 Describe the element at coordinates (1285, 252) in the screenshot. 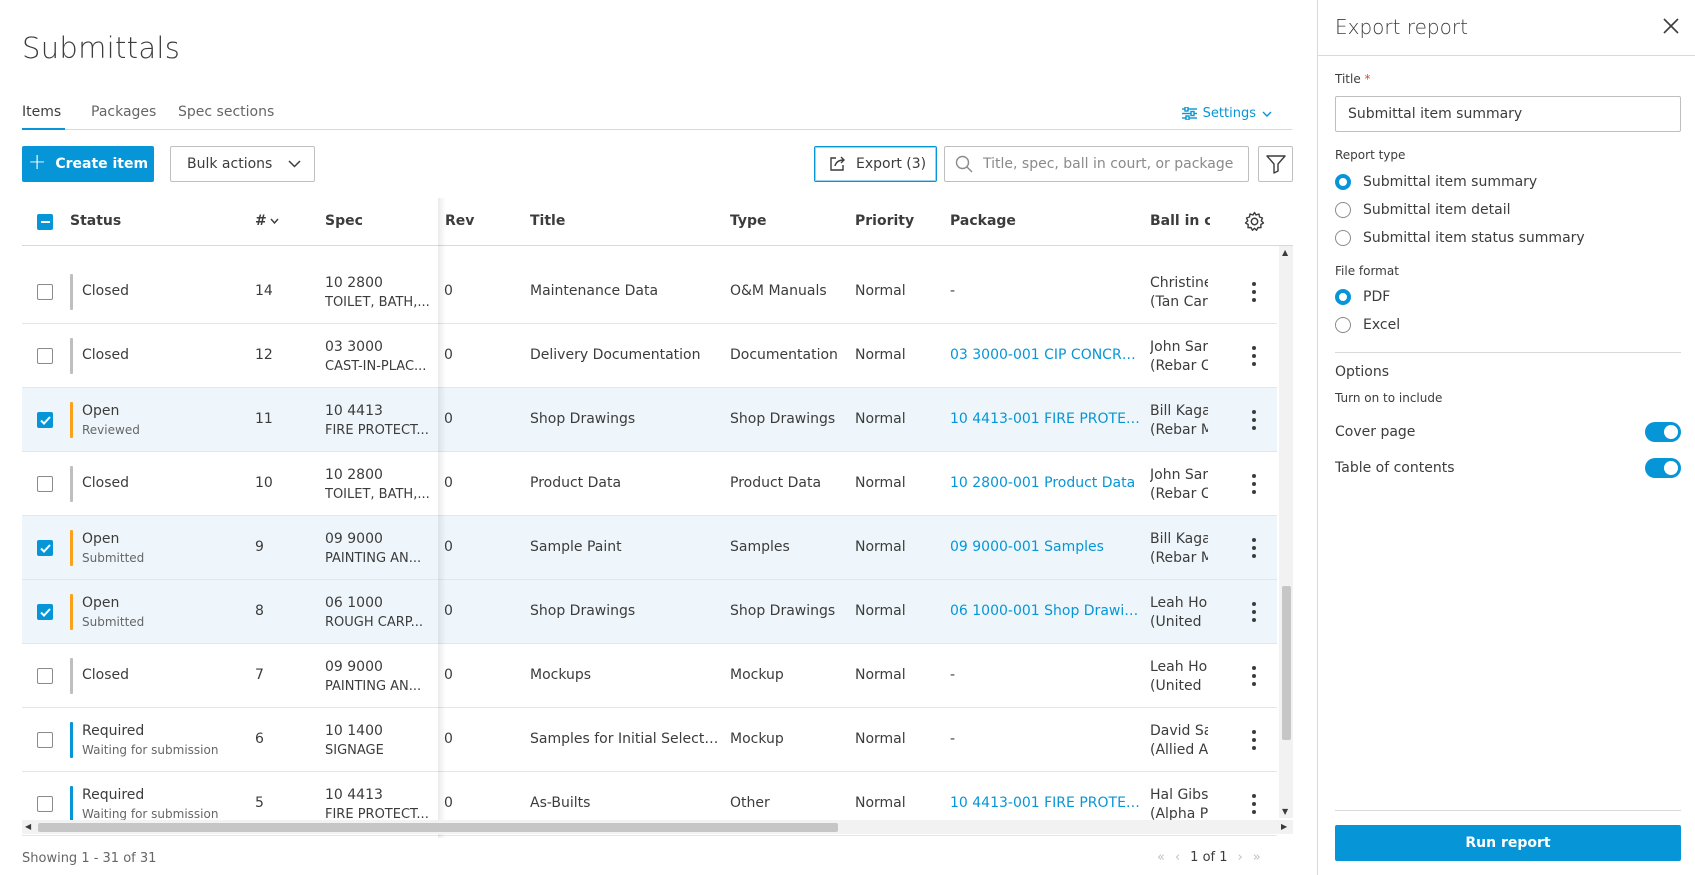

I see `scroll-up-icon: ▲` at that location.